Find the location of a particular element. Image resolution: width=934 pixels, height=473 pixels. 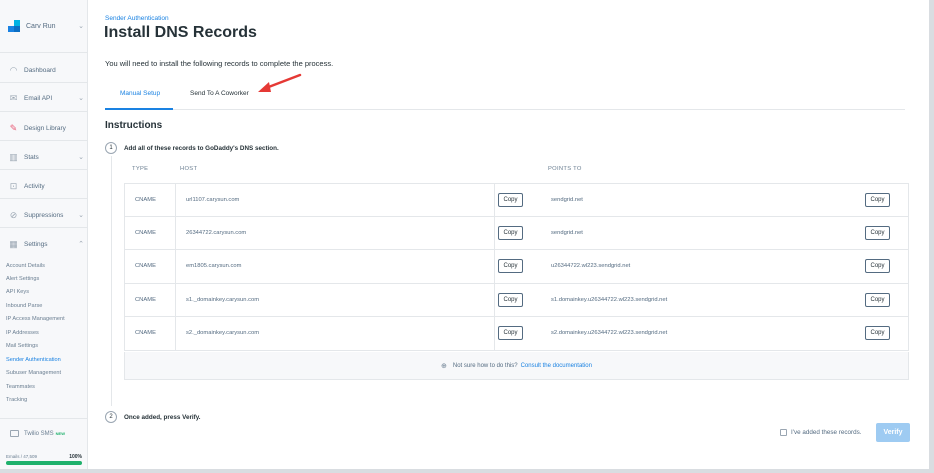

settings-item-api-keys: API Keys is located at coordinates (17, 292).